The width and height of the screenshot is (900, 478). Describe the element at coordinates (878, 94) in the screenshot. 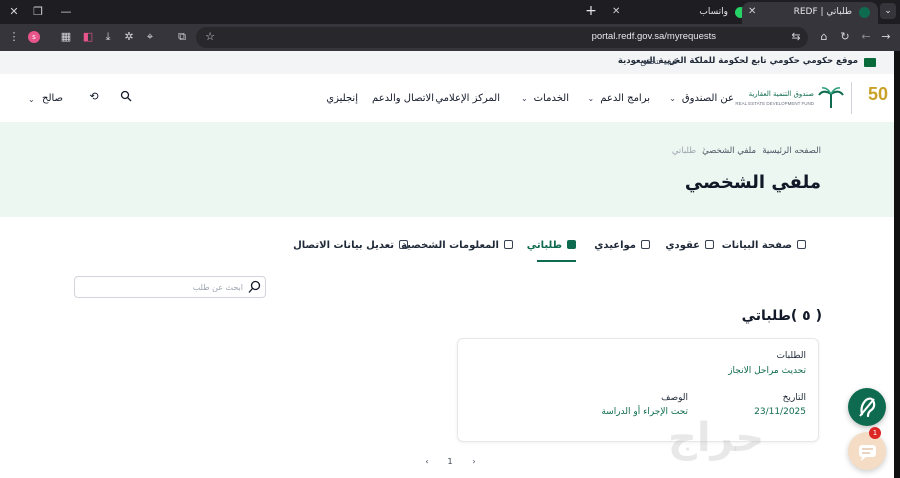

I see `anniversary-logo: 50` at that location.